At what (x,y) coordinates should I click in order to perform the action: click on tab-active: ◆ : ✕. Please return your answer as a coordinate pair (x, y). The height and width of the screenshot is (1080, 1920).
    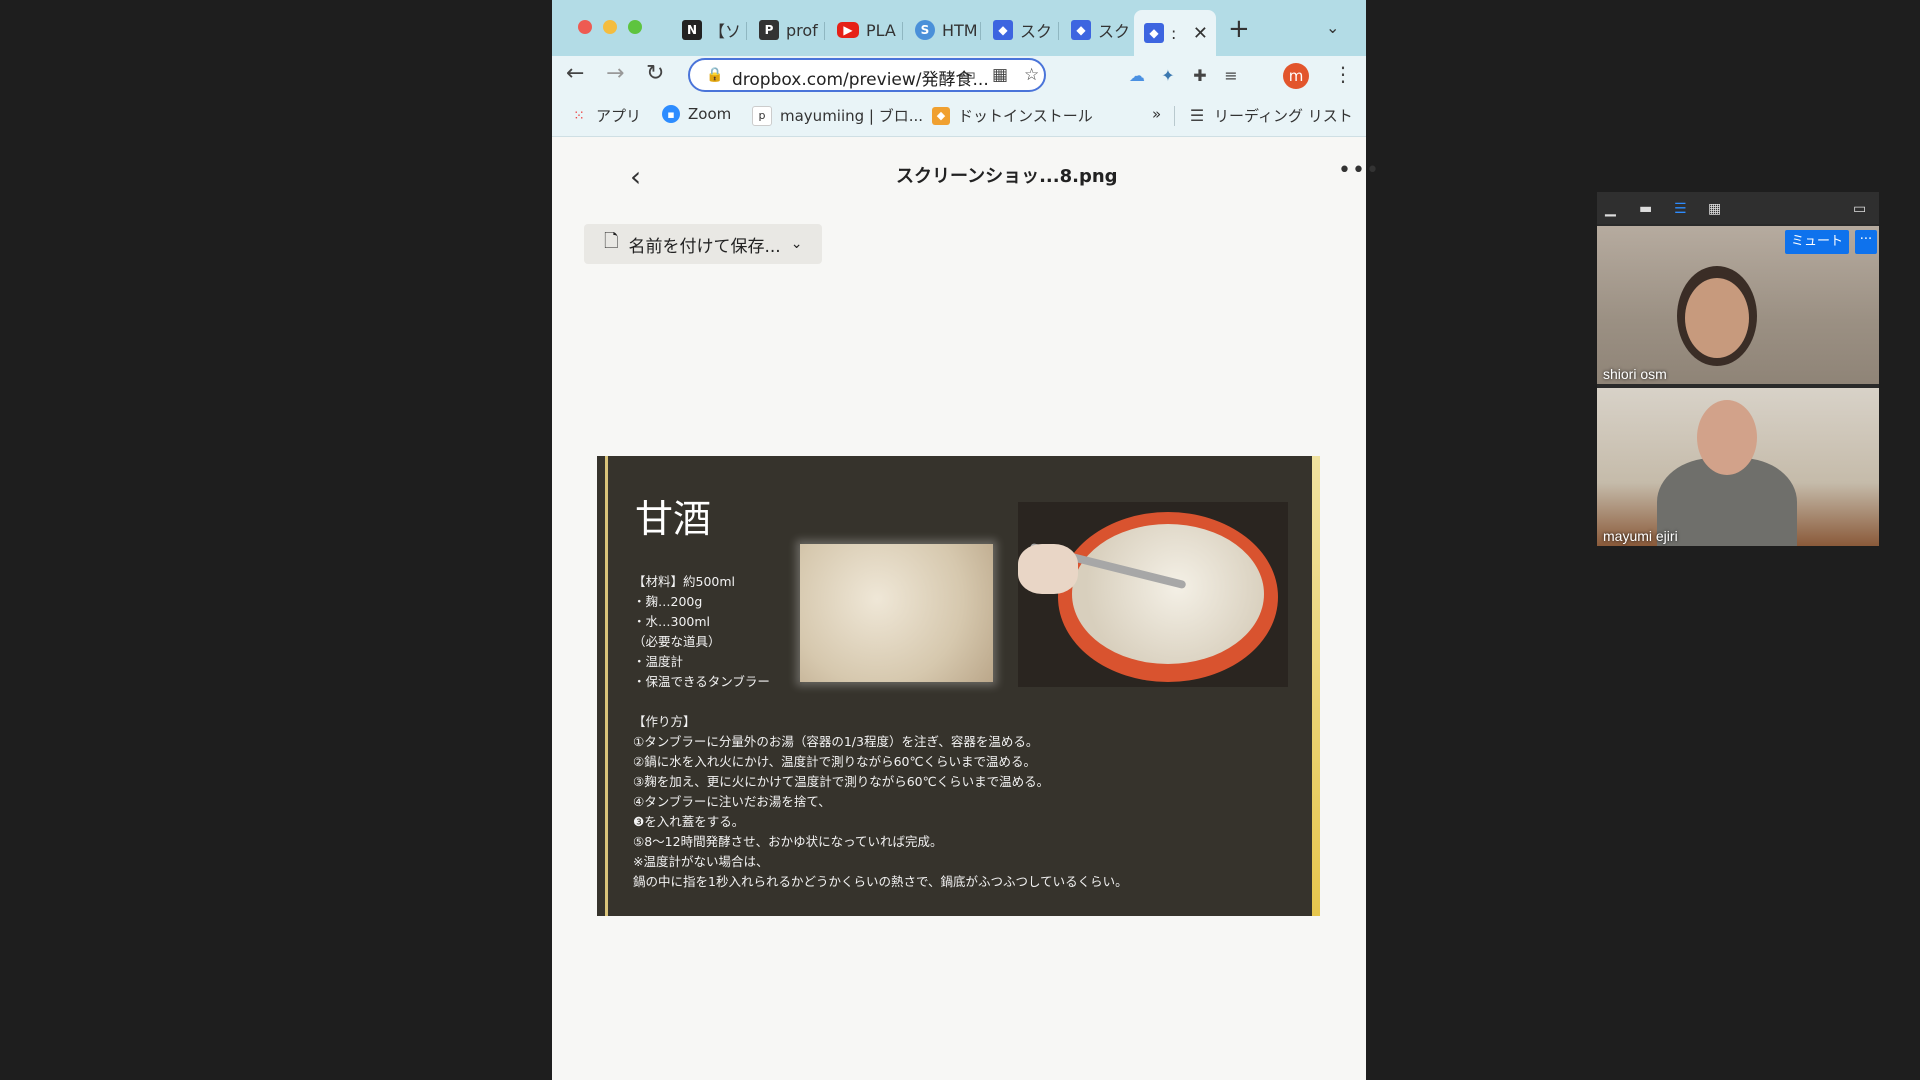
    Looking at the image, I should click on (1175, 33).